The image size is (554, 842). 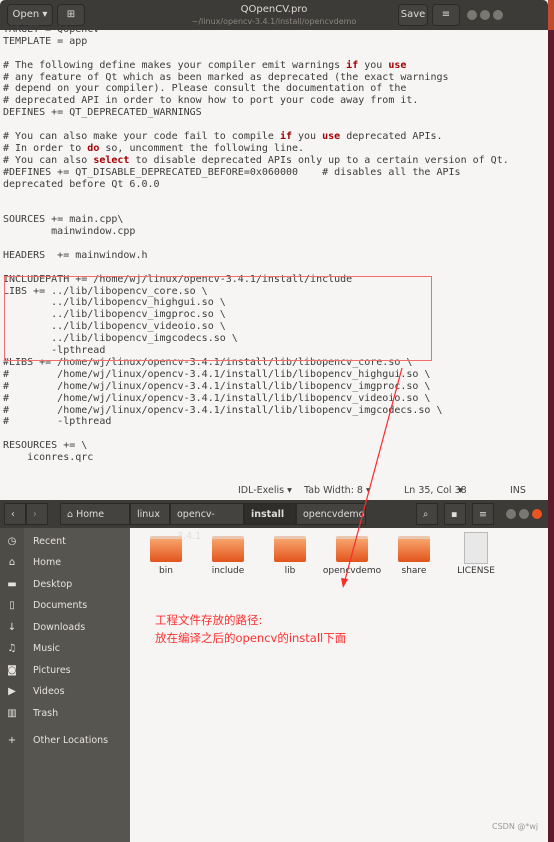 What do you see at coordinates (515, 826) in the screenshot?
I see `watermark: CSDN @*wj` at bounding box center [515, 826].